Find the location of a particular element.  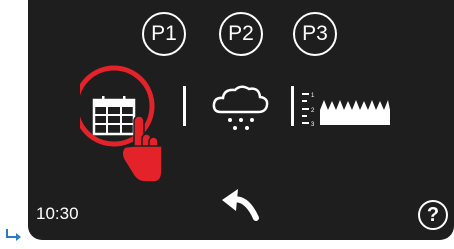

calendar-mode-button is located at coordinates (122, 124).